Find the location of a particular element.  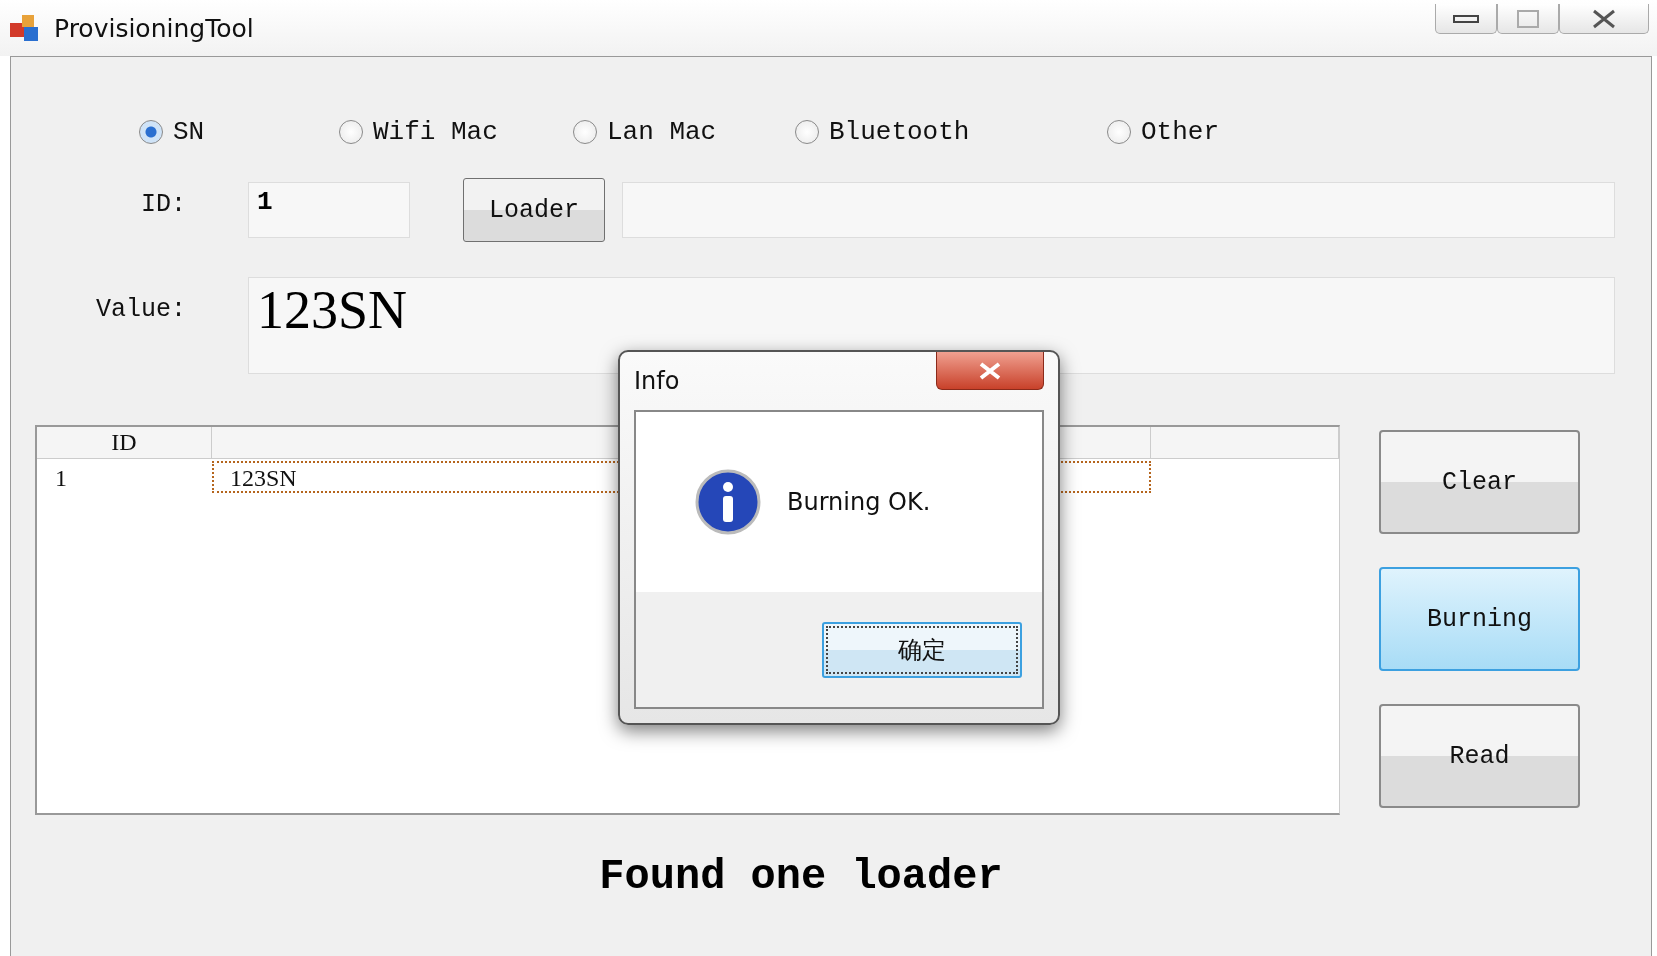

radio-option: Wifi Mac is located at coordinates (456, 132).